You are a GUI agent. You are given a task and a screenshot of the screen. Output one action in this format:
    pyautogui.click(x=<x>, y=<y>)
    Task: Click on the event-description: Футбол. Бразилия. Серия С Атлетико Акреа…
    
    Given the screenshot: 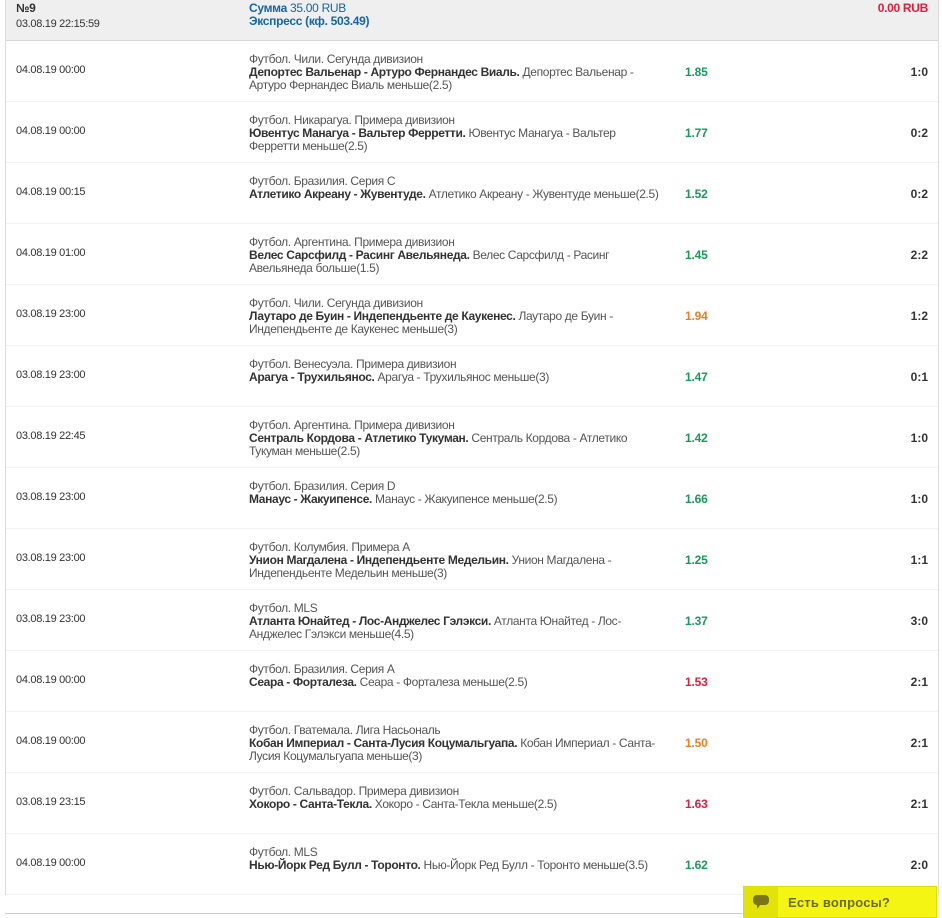 What is the action you would take?
    pyautogui.click(x=454, y=188)
    